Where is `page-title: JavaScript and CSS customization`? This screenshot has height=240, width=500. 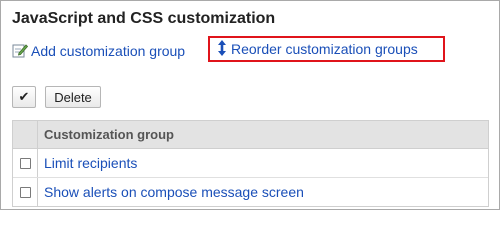
page-title: JavaScript and CSS customization is located at coordinates (144, 18).